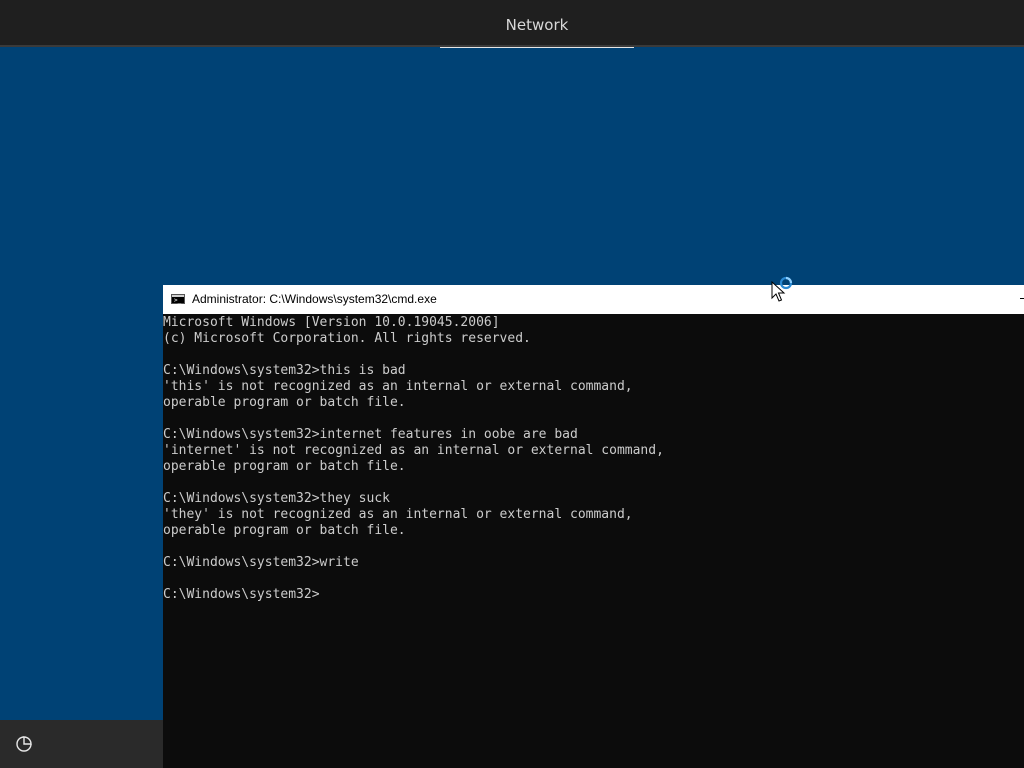 Image resolution: width=1024 pixels, height=768 pixels. What do you see at coordinates (276, 498) in the screenshot?
I see `console-line: C:\Windows\system32>they suck` at bounding box center [276, 498].